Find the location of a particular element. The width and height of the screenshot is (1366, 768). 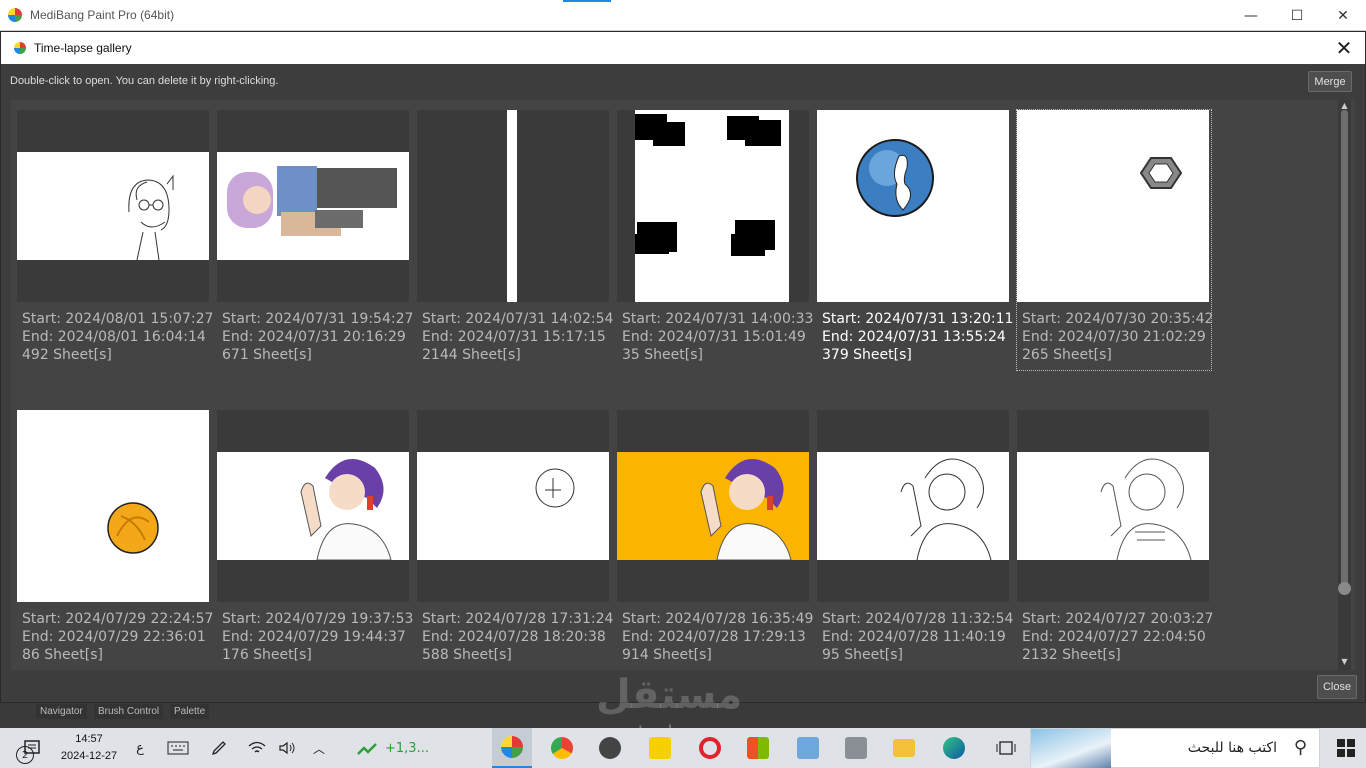

medibang-logo-icon is located at coordinates (15, 15).